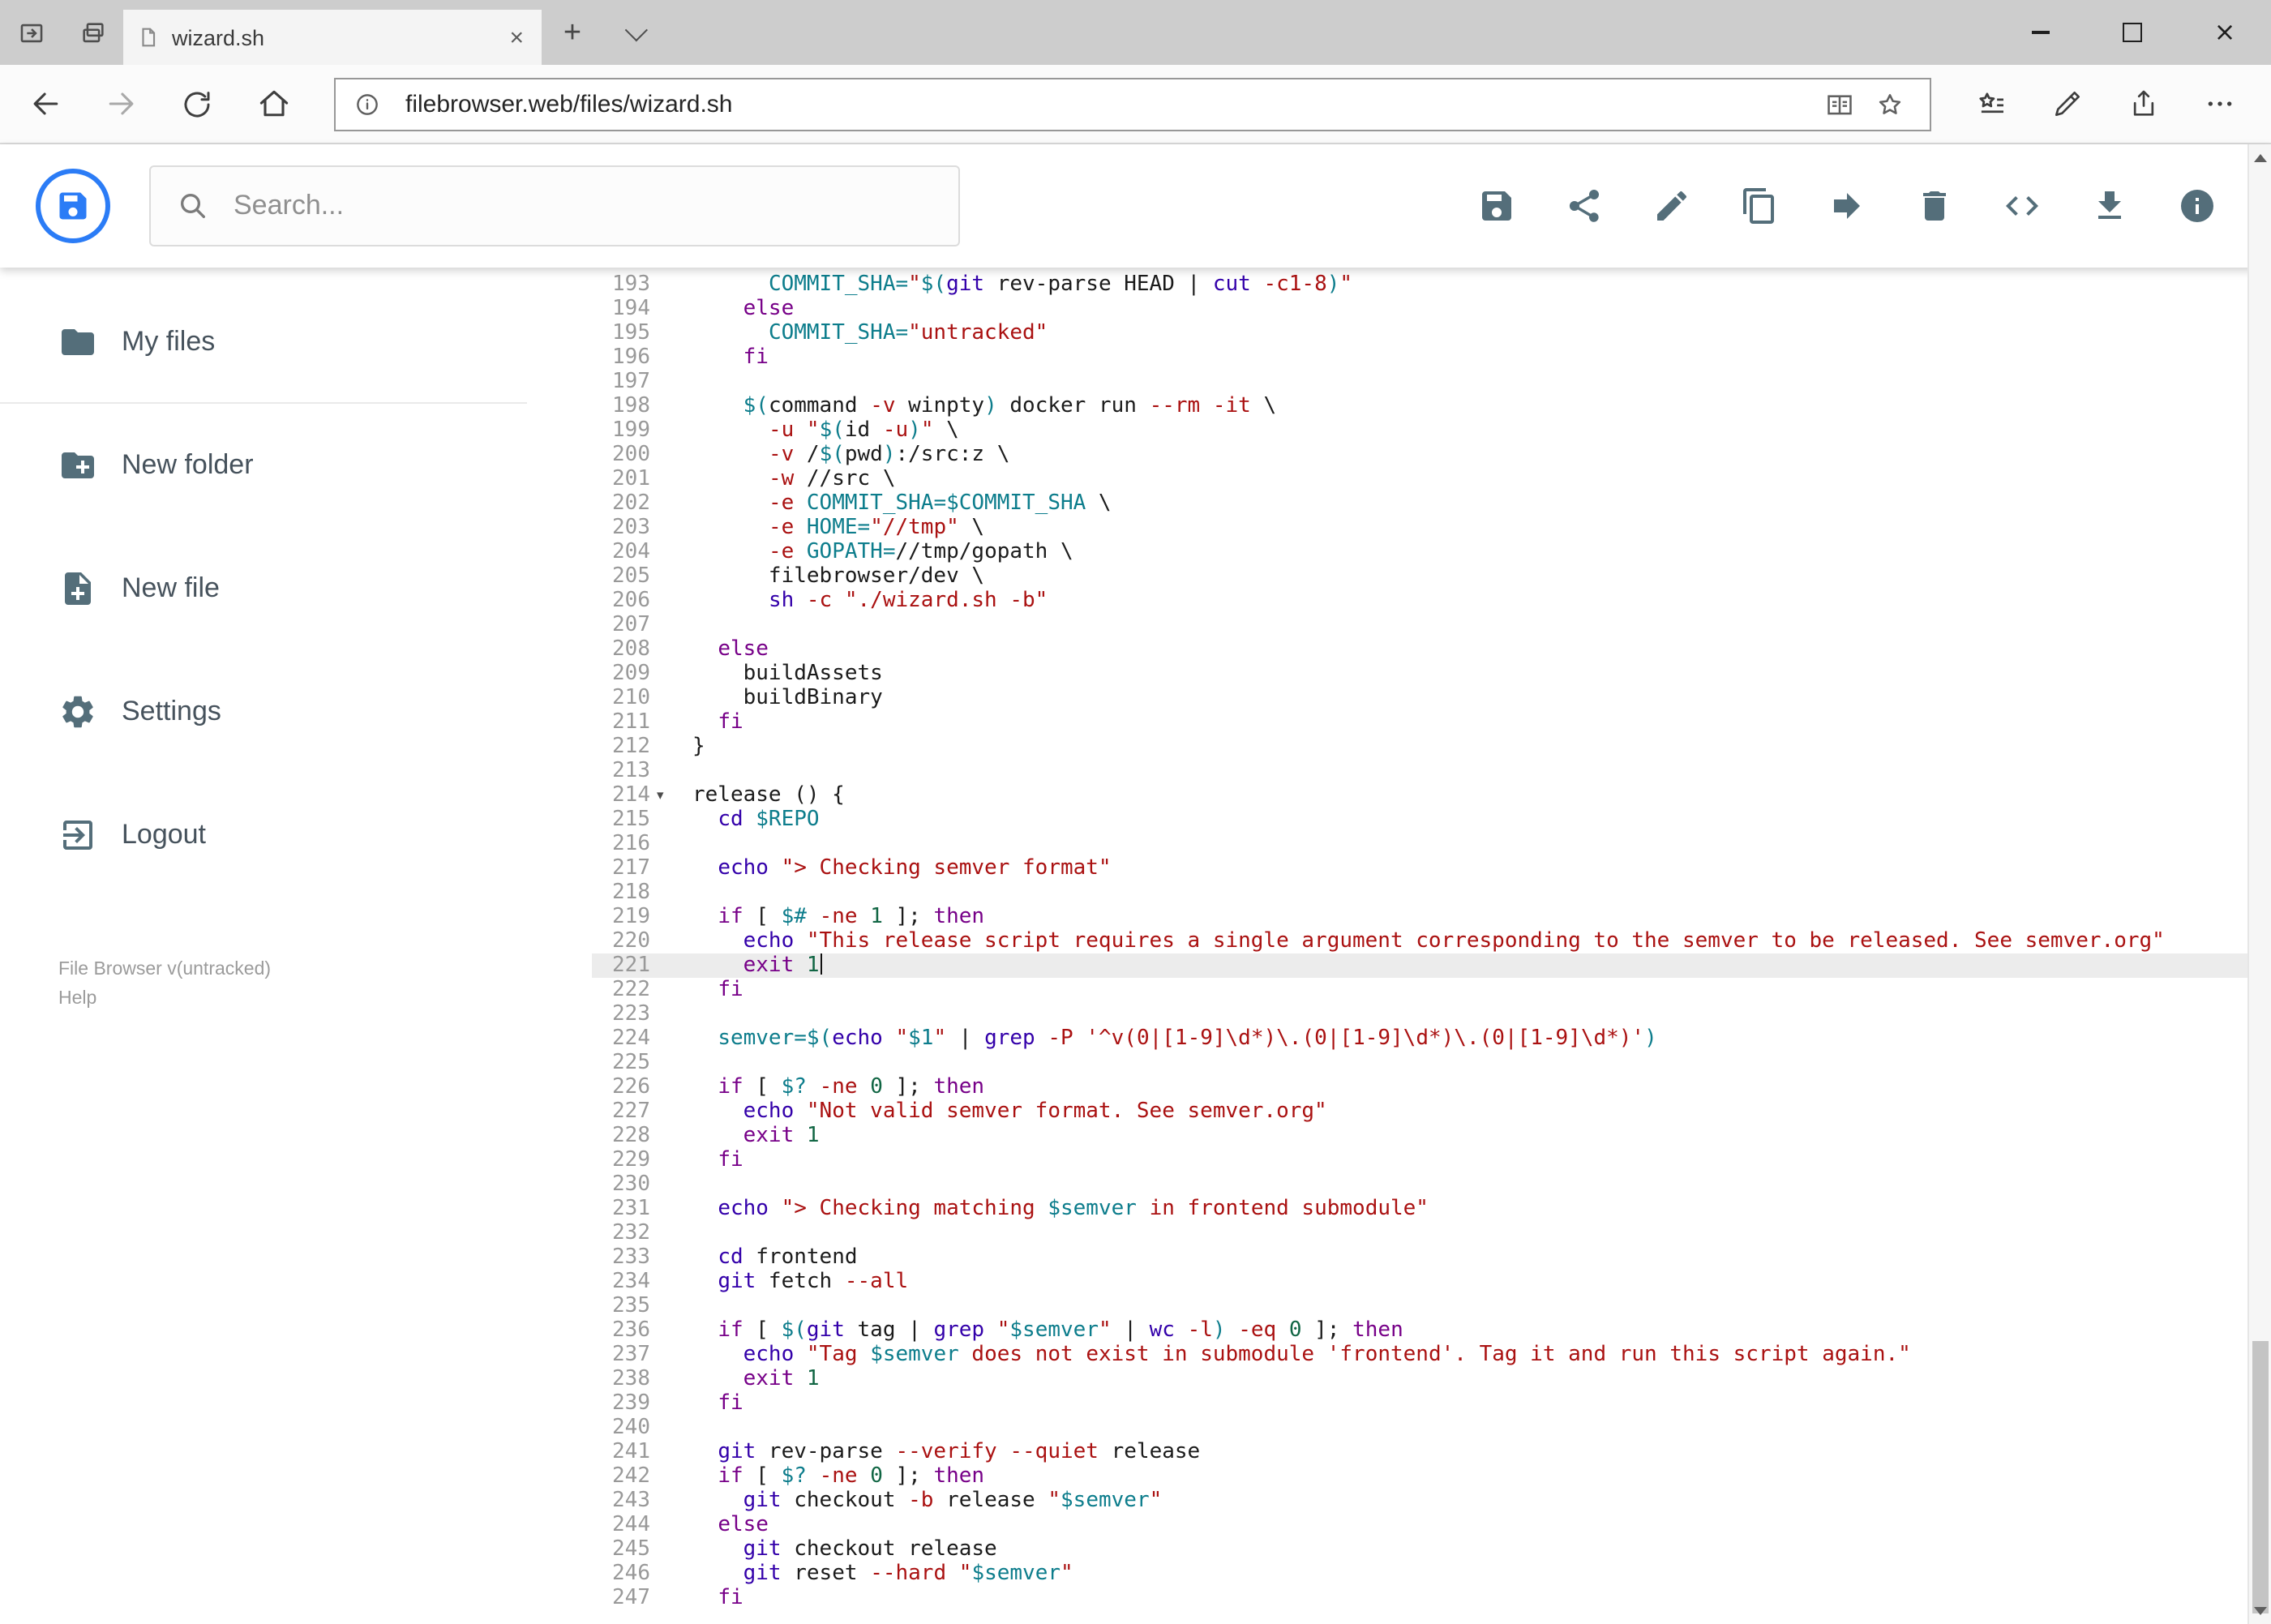 The width and height of the screenshot is (2271, 1624). I want to click on reading-view-icon, so click(1839, 104).